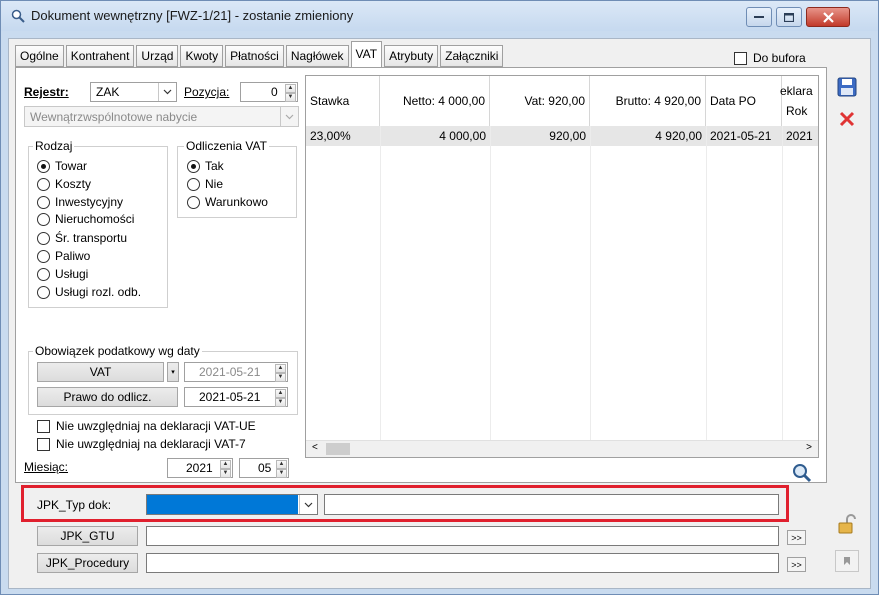 The height and width of the screenshot is (595, 879). I want to click on jpk-gtu-more-button: >>, so click(796, 537).